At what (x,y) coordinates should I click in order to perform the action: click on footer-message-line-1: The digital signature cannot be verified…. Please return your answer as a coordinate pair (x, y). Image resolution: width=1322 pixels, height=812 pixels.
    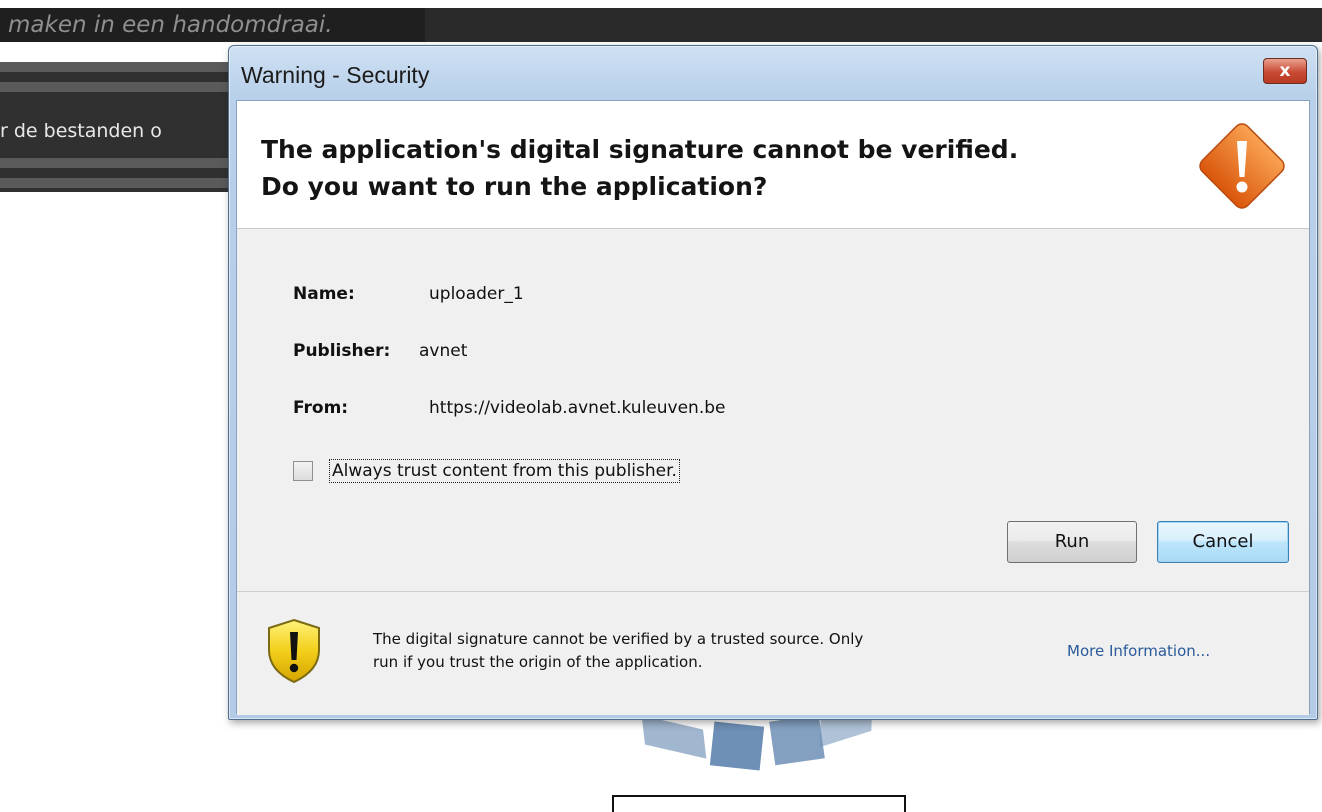
    Looking at the image, I should click on (618, 639).